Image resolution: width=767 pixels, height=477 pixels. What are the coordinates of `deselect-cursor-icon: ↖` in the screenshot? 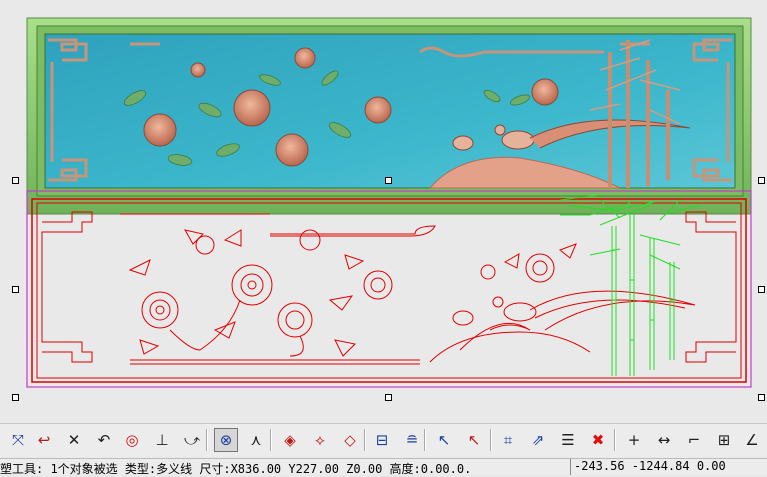 It's located at (474, 439).